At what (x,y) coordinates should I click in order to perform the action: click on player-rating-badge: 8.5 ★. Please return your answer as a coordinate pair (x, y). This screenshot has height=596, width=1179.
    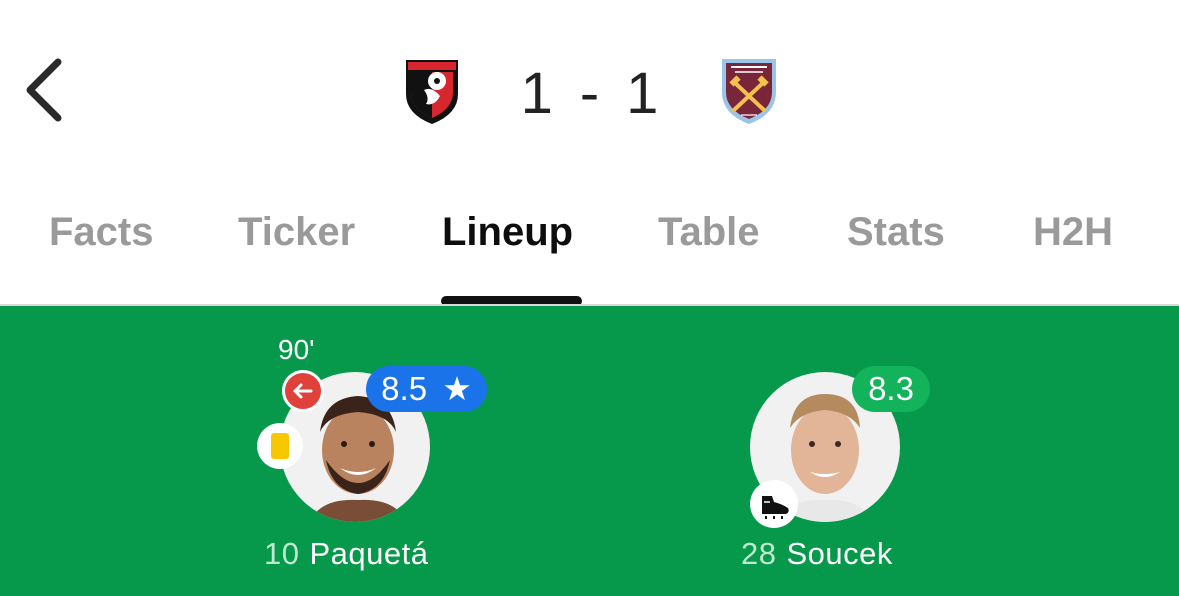
    Looking at the image, I should click on (426, 389).